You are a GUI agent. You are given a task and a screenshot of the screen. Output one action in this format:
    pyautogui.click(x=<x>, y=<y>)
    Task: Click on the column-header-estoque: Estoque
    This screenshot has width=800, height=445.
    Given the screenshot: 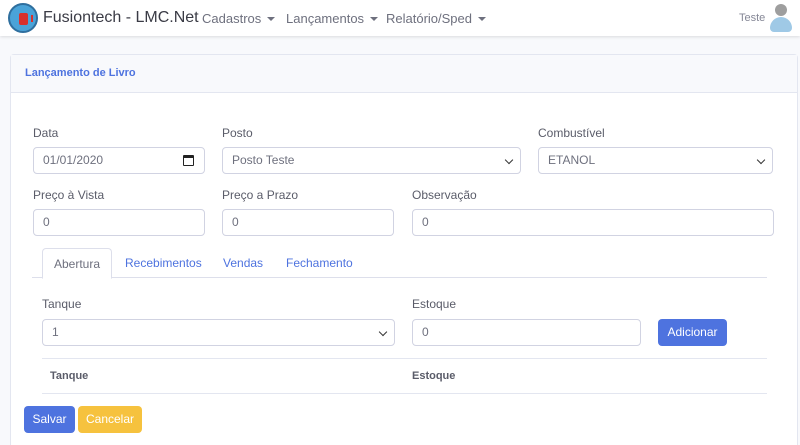 What is the action you would take?
    pyautogui.click(x=434, y=376)
    